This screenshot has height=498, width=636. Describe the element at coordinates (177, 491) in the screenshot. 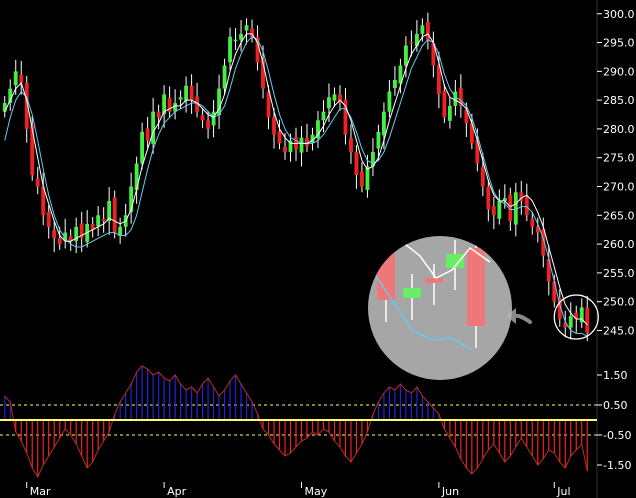

I see `date-tick-label: Apr` at that location.